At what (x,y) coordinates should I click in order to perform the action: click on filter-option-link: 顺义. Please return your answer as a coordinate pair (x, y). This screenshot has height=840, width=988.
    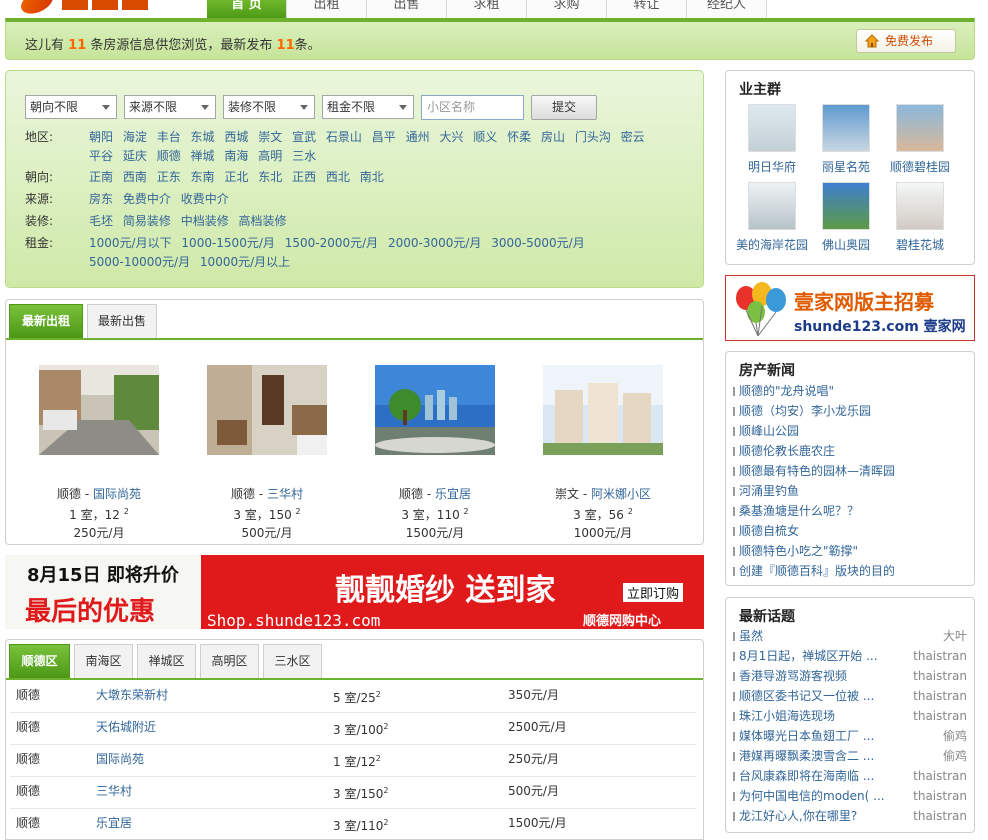
    Looking at the image, I should click on (485, 137).